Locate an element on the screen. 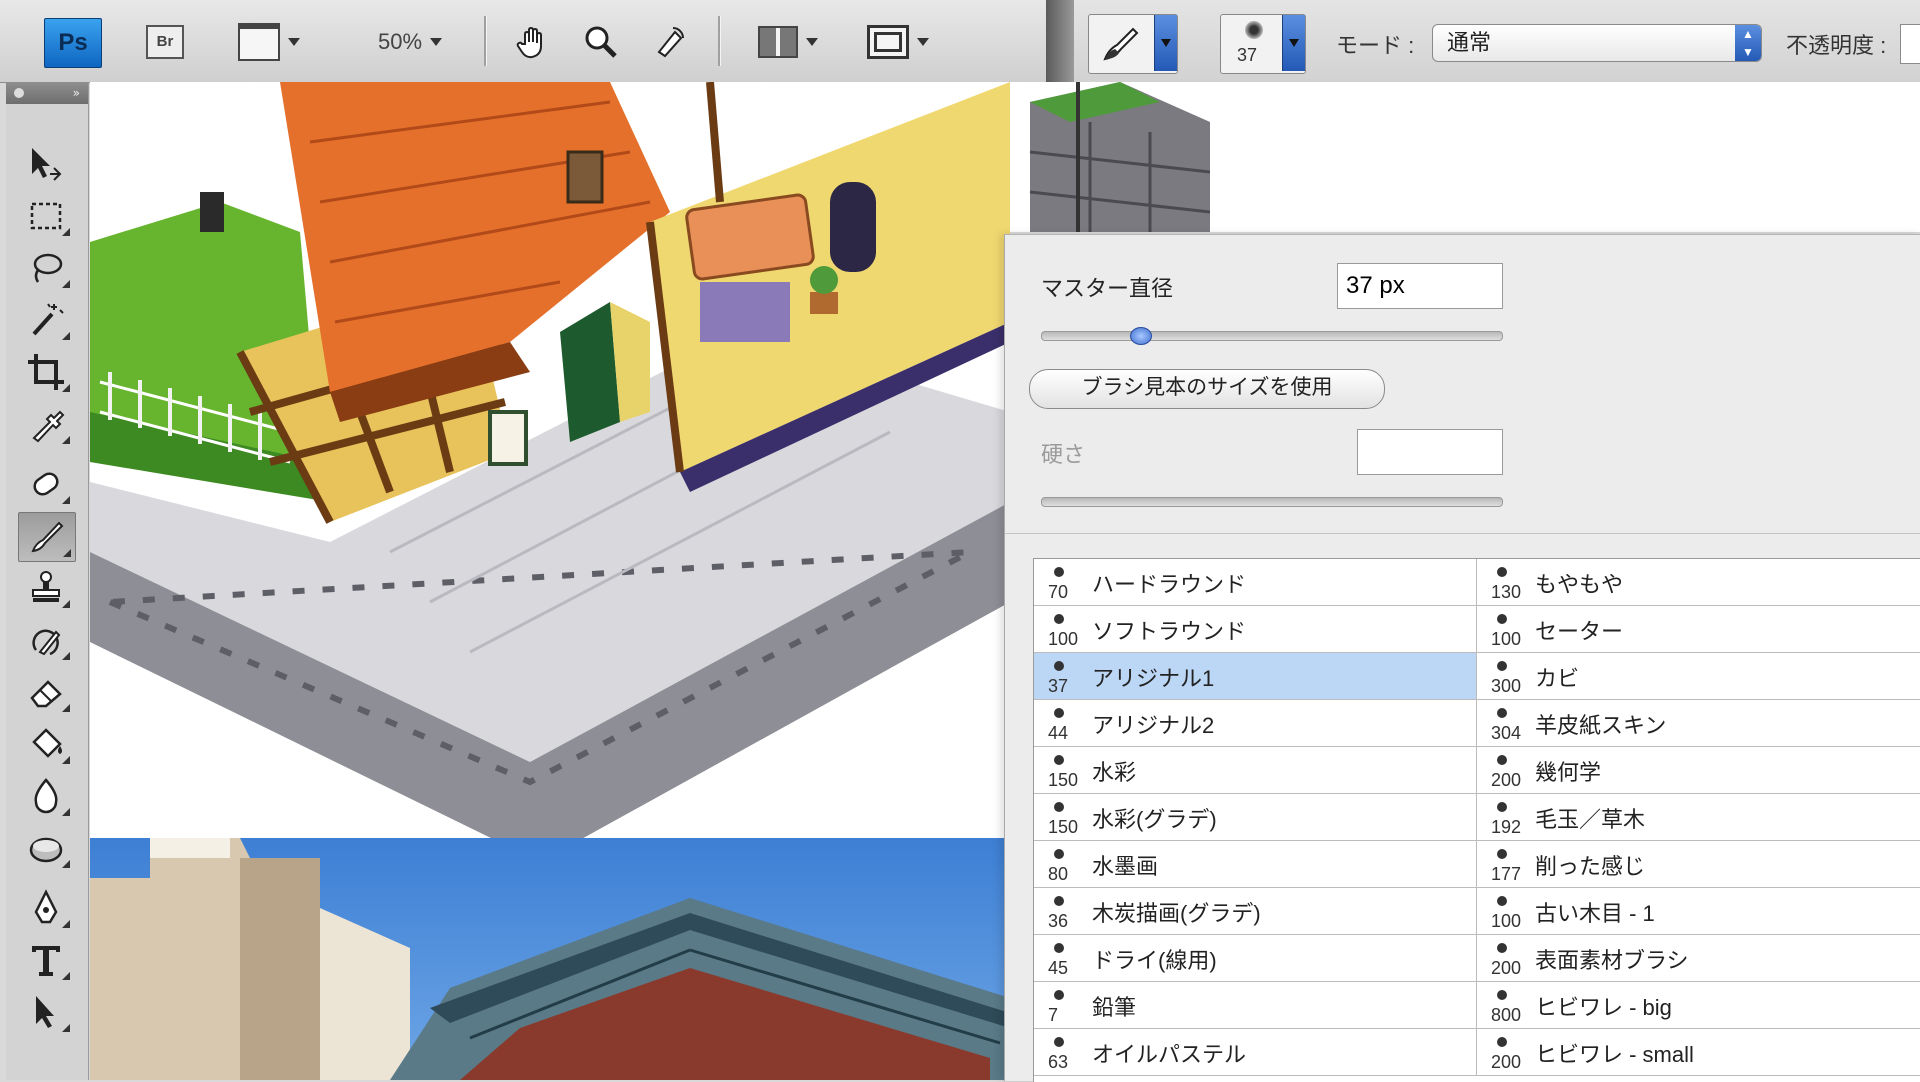 The height and width of the screenshot is (1082, 1920). brush-preset-item: 80 水墨画 is located at coordinates (1255, 864).